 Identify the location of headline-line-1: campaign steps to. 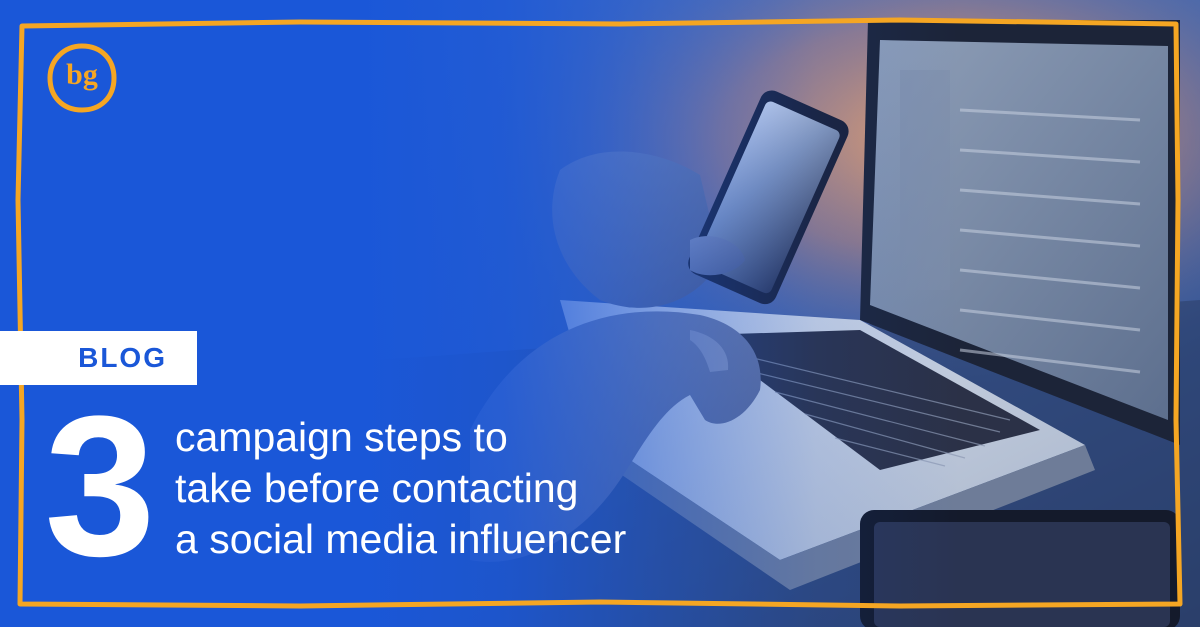
(341, 437).